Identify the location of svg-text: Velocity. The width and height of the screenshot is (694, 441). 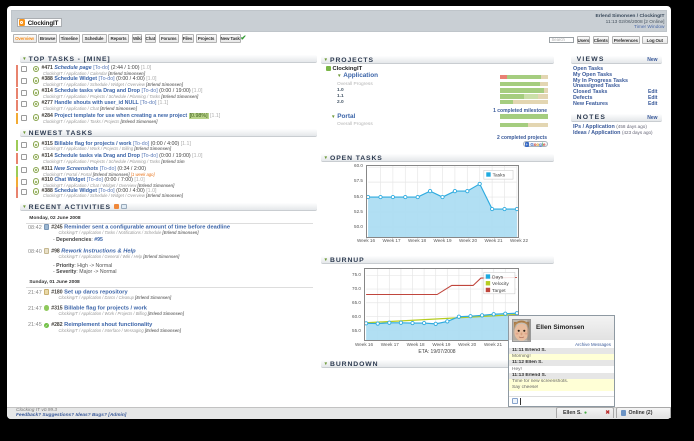
(500, 284).